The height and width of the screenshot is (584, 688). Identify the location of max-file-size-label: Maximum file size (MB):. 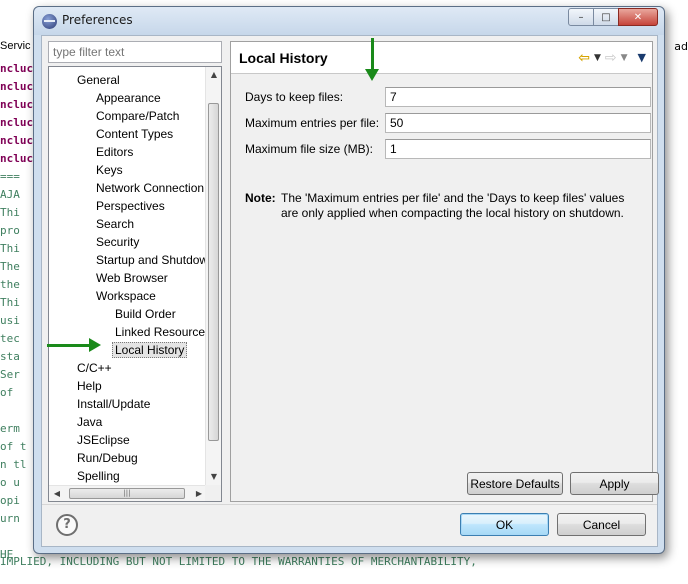
(309, 149).